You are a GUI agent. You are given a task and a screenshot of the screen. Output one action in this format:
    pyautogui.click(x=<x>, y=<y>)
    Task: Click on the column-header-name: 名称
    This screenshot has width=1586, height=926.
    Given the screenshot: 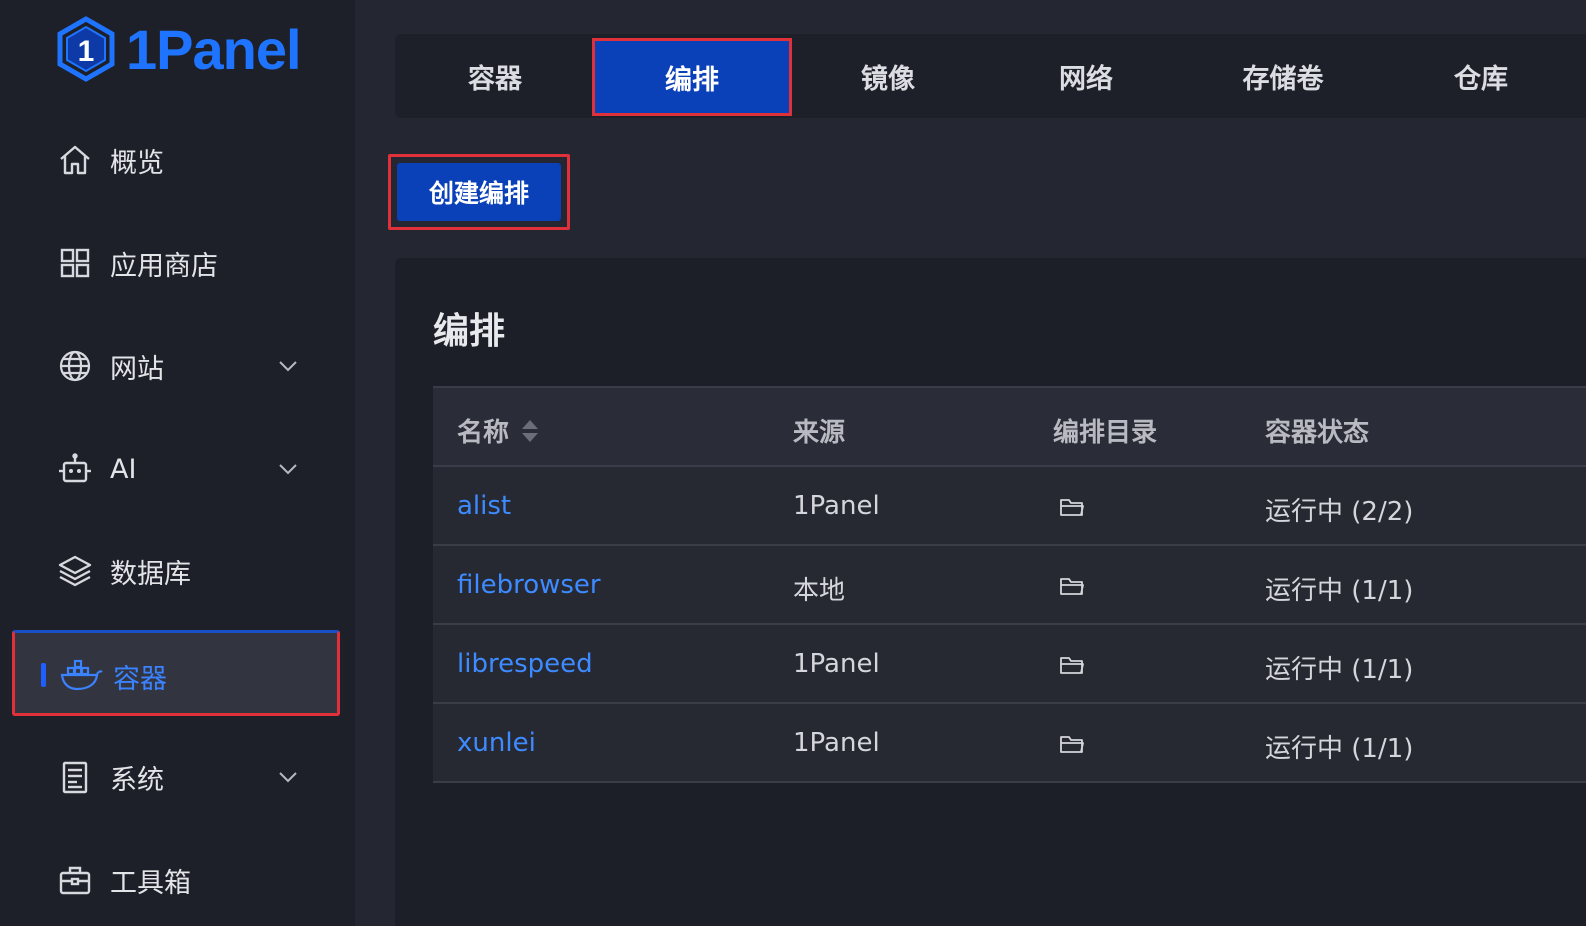 What is the action you would take?
    pyautogui.click(x=498, y=430)
    